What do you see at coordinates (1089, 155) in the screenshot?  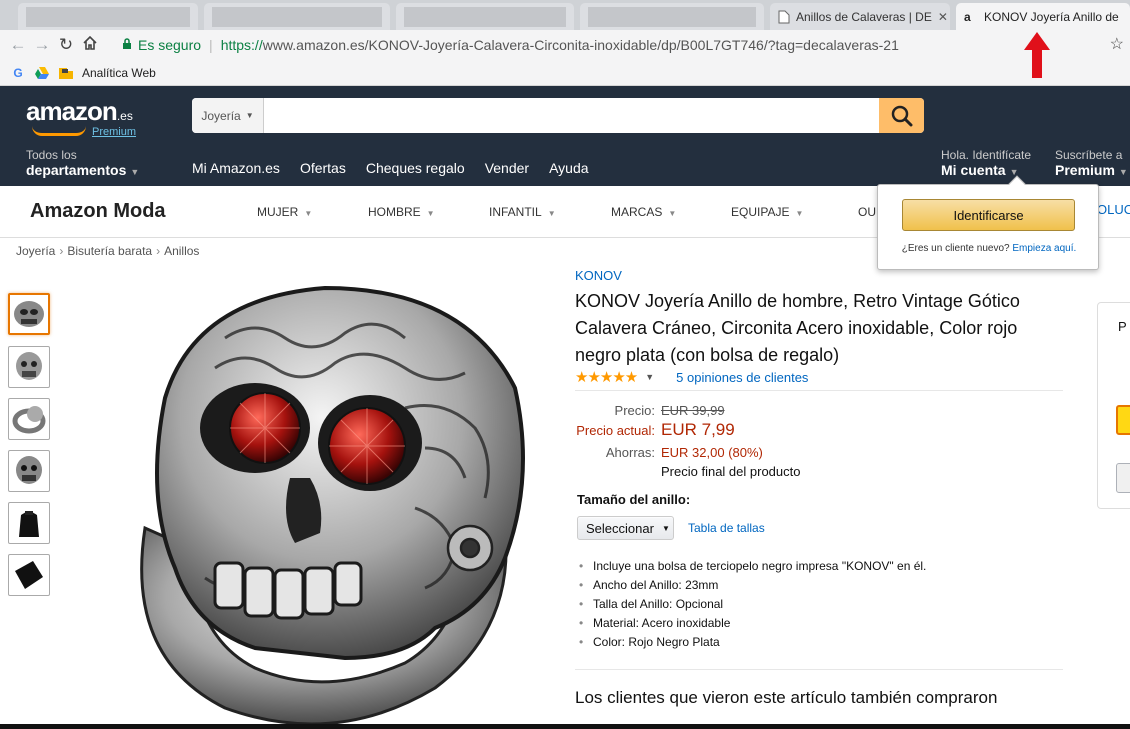 I see `premium-line1: Suscríbete a` at bounding box center [1089, 155].